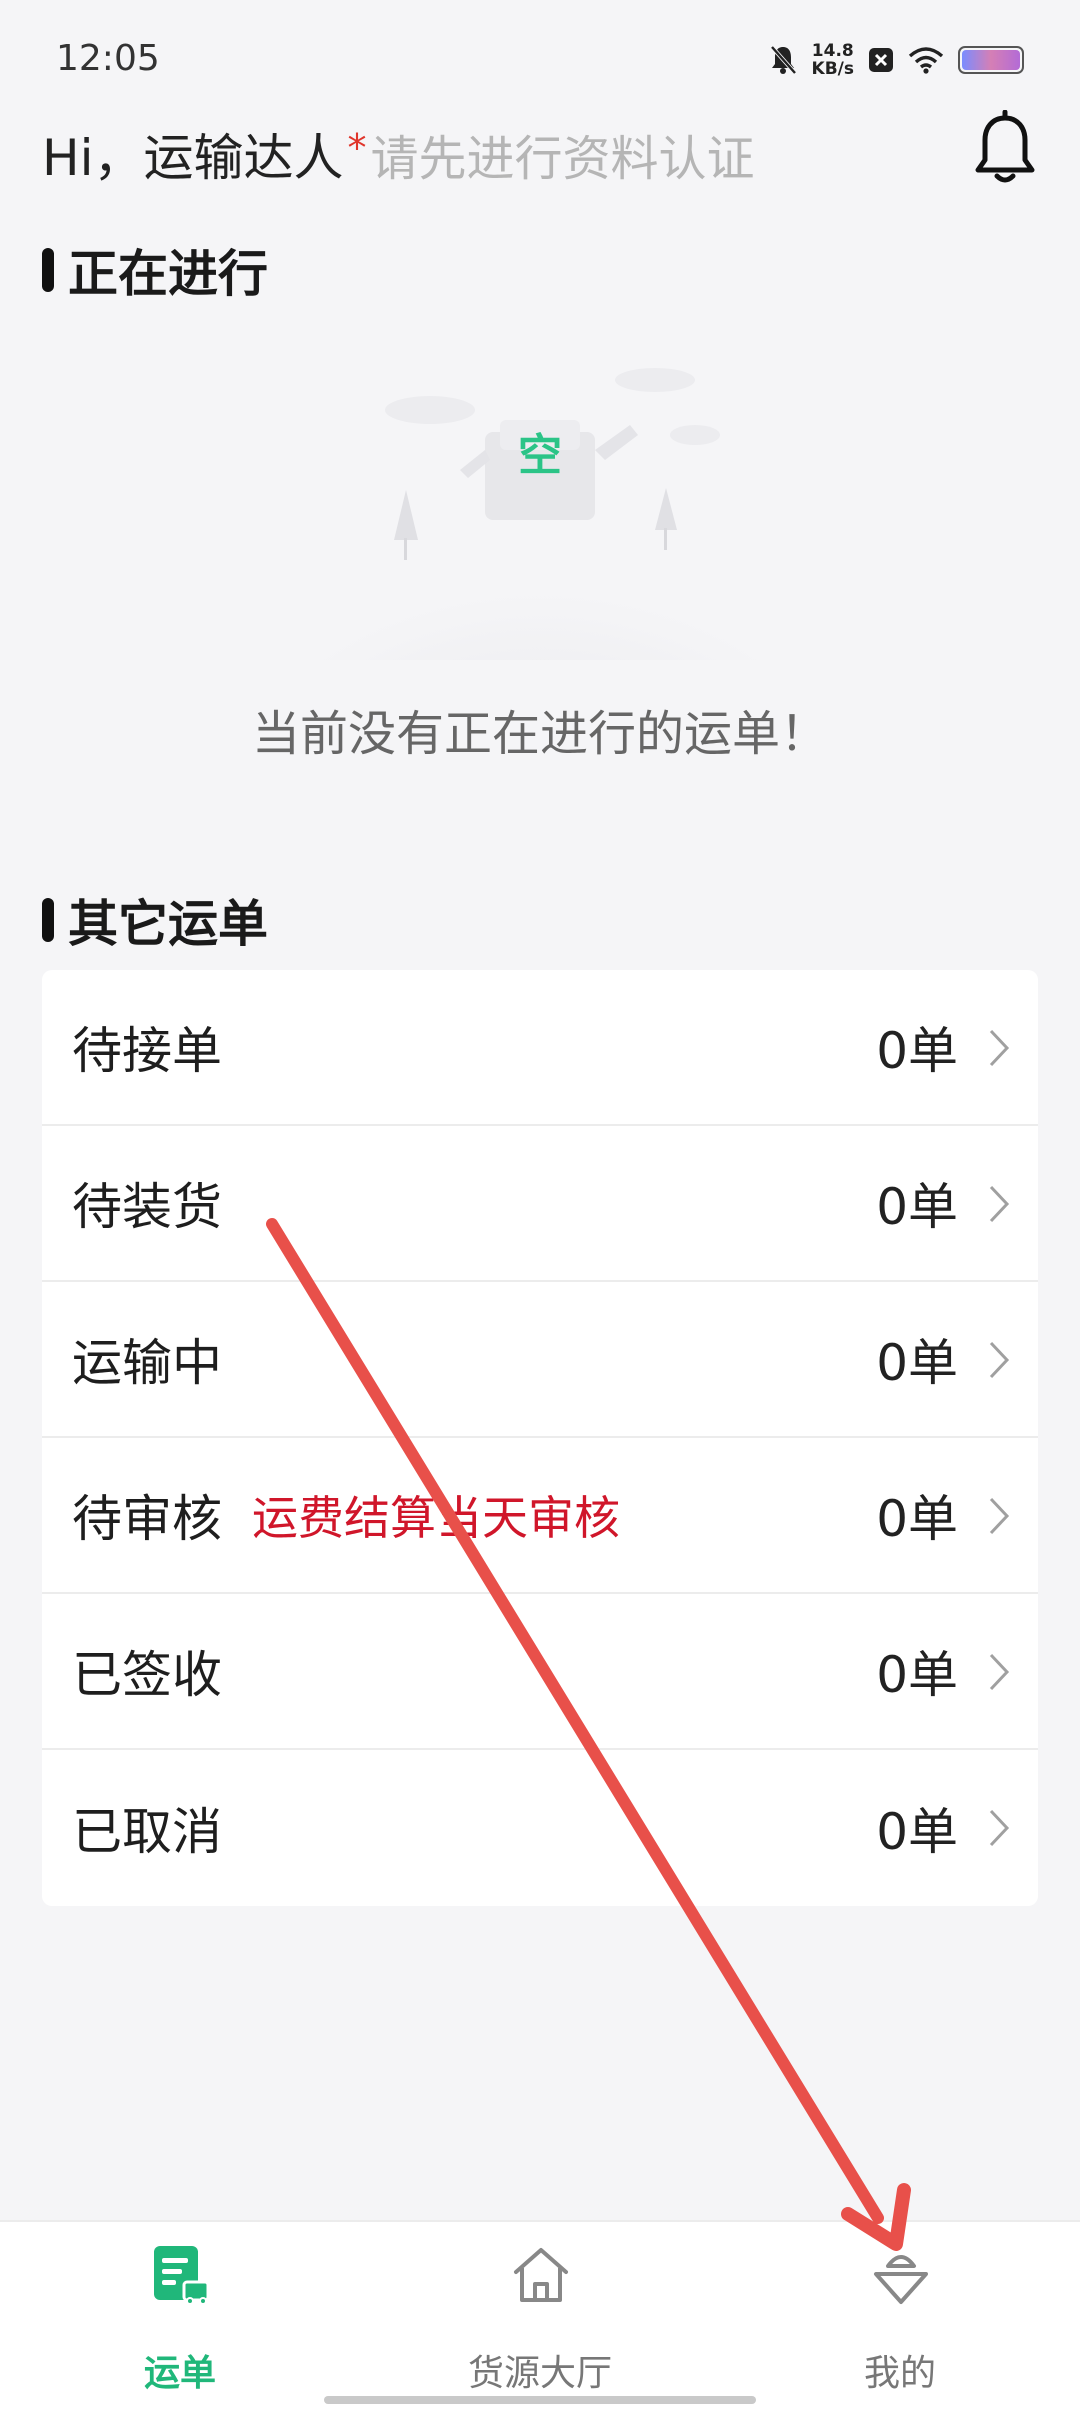 Image resolution: width=1080 pixels, height=2410 pixels. Describe the element at coordinates (147, 1363) in the screenshot. I see `row-label: 运输中` at that location.